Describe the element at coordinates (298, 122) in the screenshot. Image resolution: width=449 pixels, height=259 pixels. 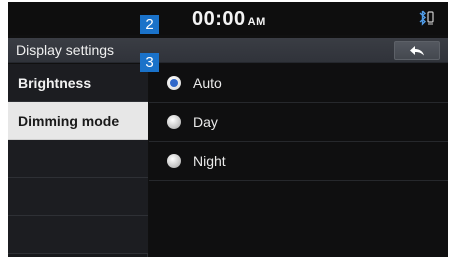
I see `option-day: Day` at that location.